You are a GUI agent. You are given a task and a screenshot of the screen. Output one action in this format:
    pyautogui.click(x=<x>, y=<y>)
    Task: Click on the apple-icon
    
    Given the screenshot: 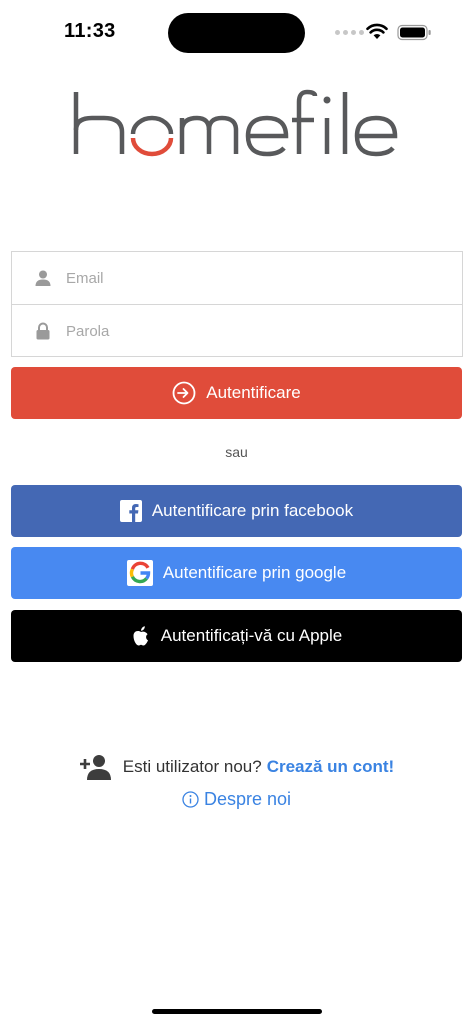 What is the action you would take?
    pyautogui.click(x=140, y=636)
    